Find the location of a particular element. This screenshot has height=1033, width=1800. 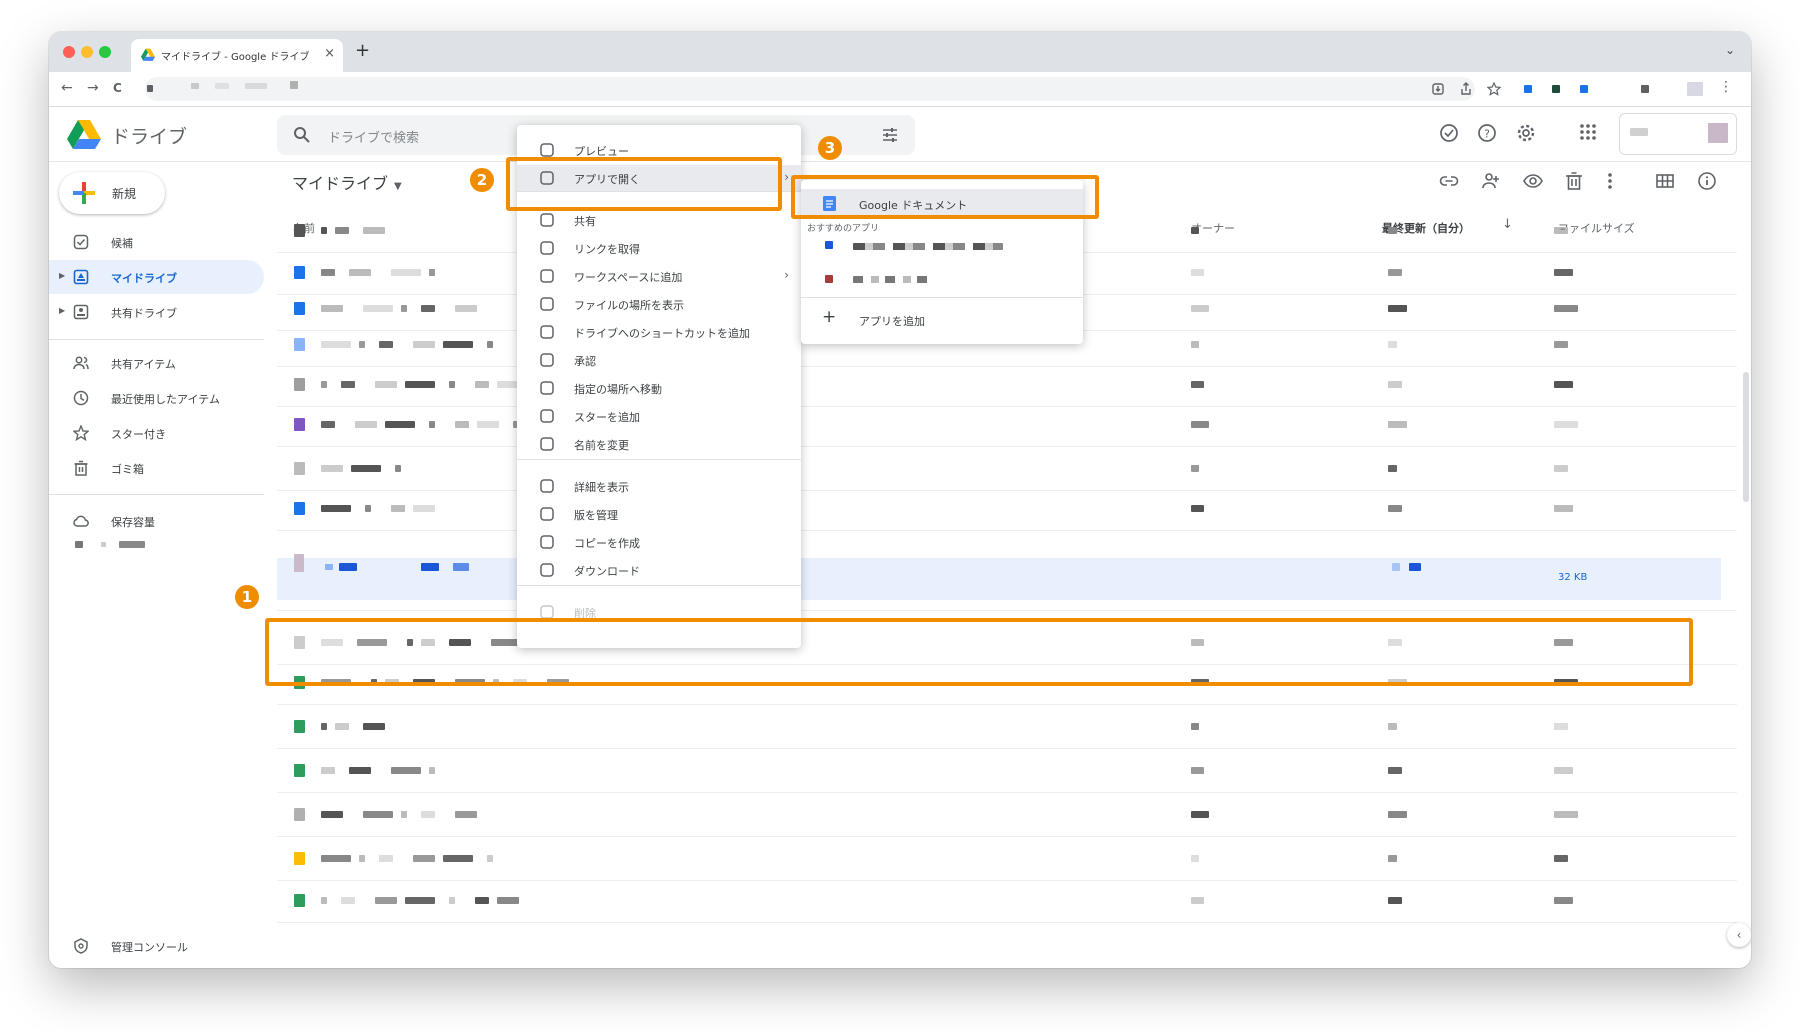

add-app-button: アプリを追加 is located at coordinates (892, 321).